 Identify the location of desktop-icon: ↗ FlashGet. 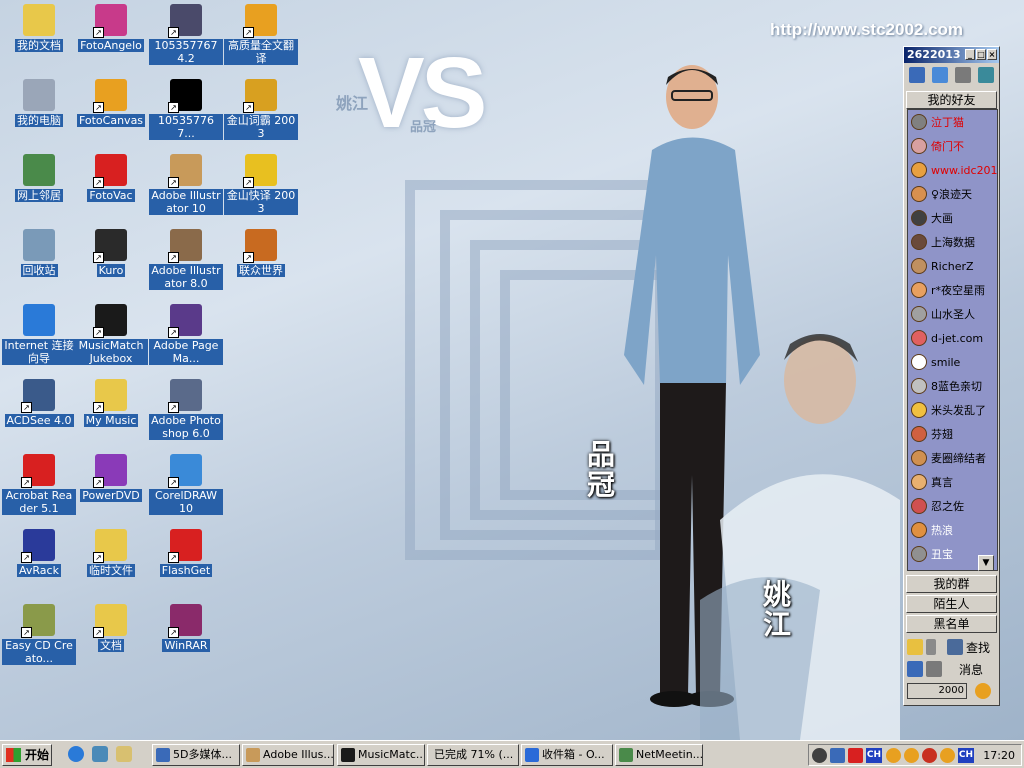
(186, 553).